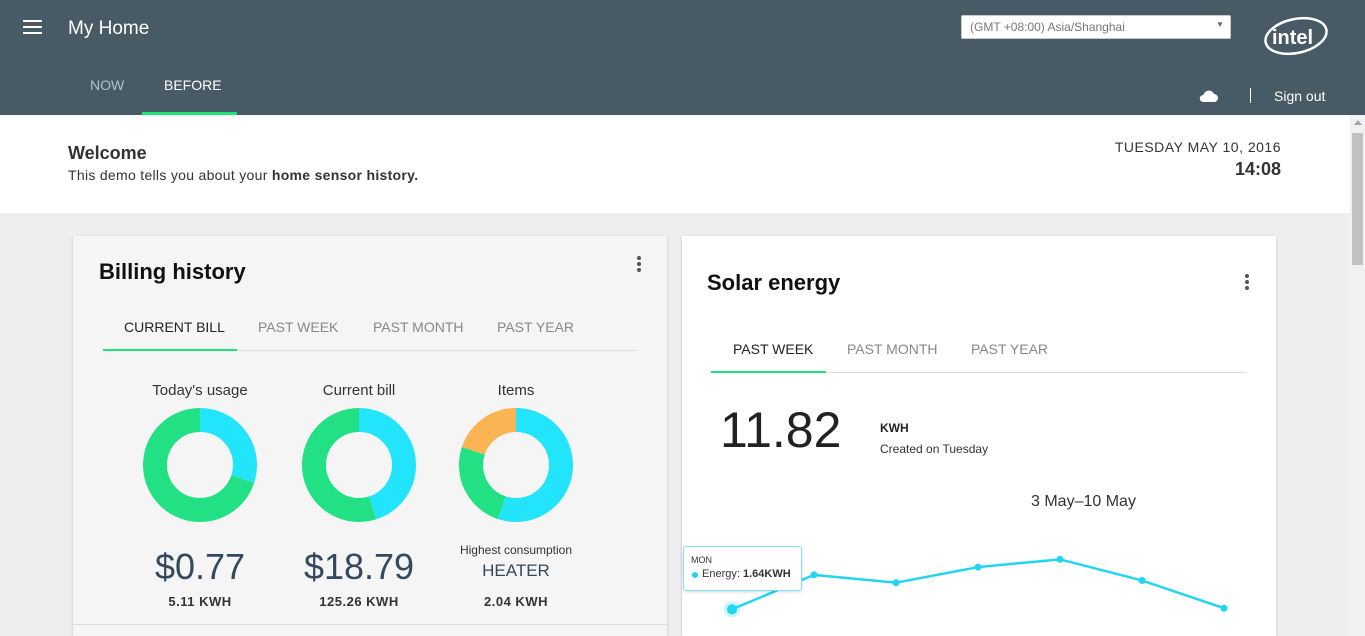 This screenshot has width=1365, height=636. Describe the element at coordinates (1358, 122) in the screenshot. I see `scroll-up-icon` at that location.